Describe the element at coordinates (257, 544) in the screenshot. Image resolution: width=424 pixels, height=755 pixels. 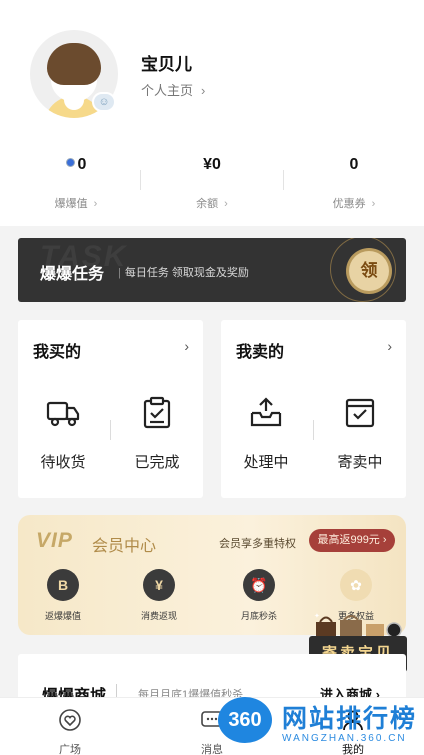
I see `vip-privileges: 会员享多重特权` at that location.